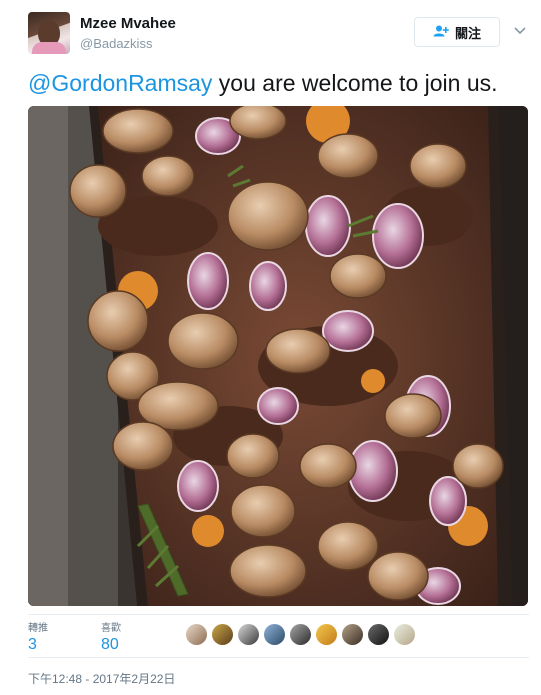 The image size is (541, 695). I want to click on add-user-icon, so click(441, 32).